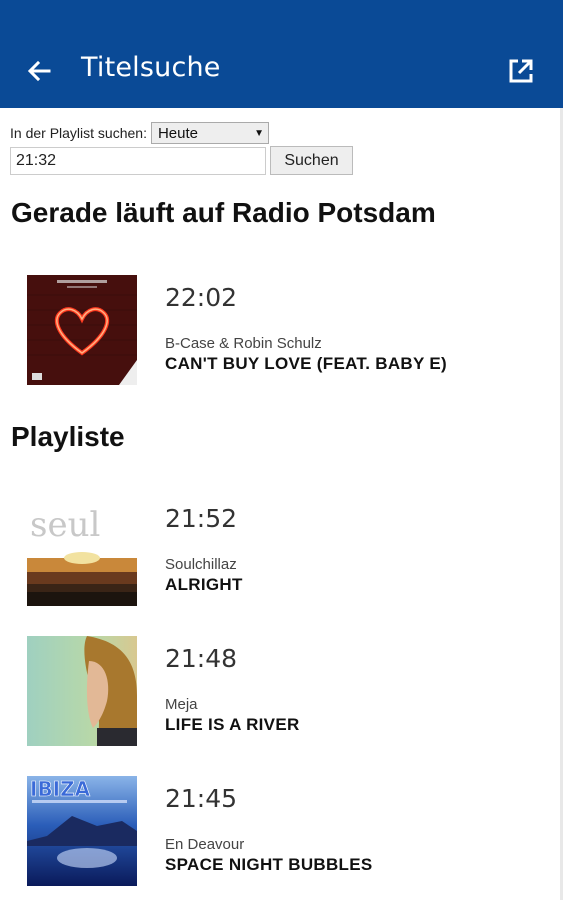 The height and width of the screenshot is (900, 563). I want to click on track-title: ALRIGHT, so click(204, 584).